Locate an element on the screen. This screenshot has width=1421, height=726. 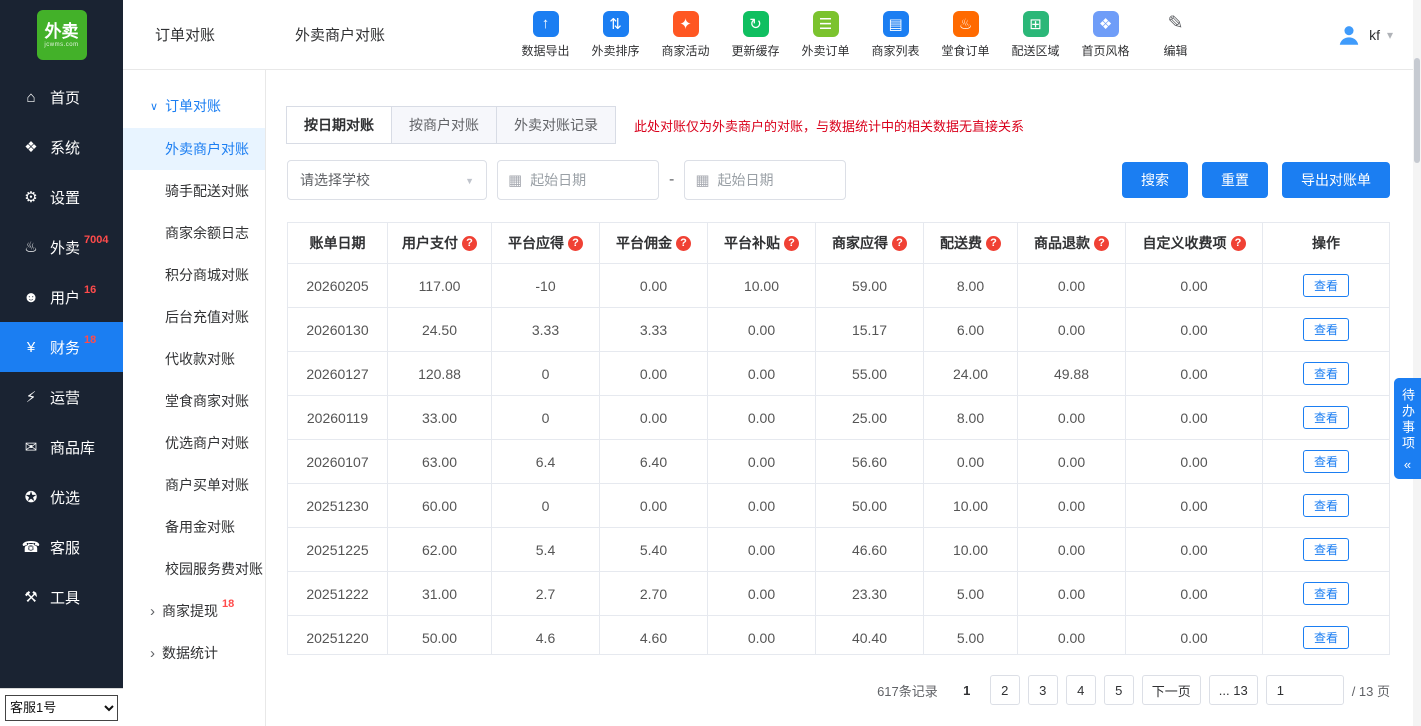
export-statement-button: 导出对账单 is located at coordinates (1336, 180).